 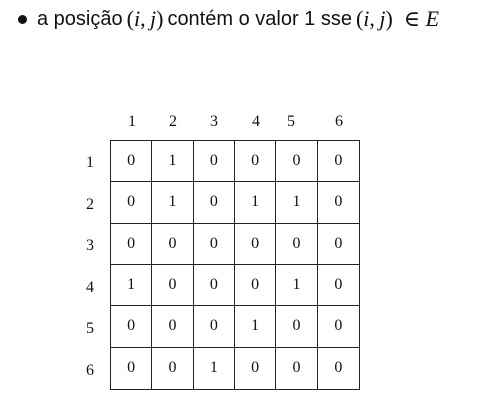 What do you see at coordinates (90, 204) in the screenshot?
I see `row-header: 2` at bounding box center [90, 204].